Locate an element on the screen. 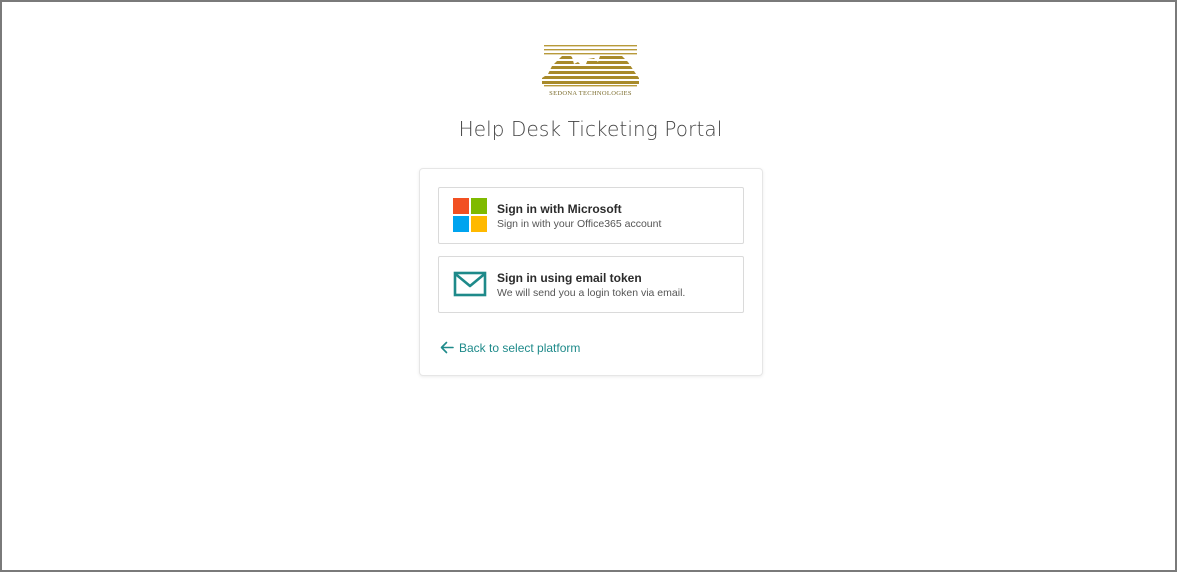 The image size is (1177, 572). page-title: Help Desk Ticketing Portal is located at coordinates (590, 129).